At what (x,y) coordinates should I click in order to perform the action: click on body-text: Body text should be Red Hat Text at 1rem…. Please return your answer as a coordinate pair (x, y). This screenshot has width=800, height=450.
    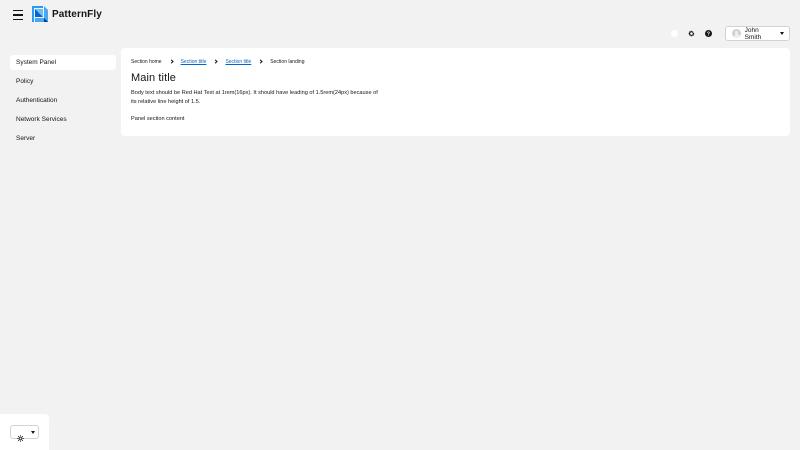
    Looking at the image, I should click on (254, 97).